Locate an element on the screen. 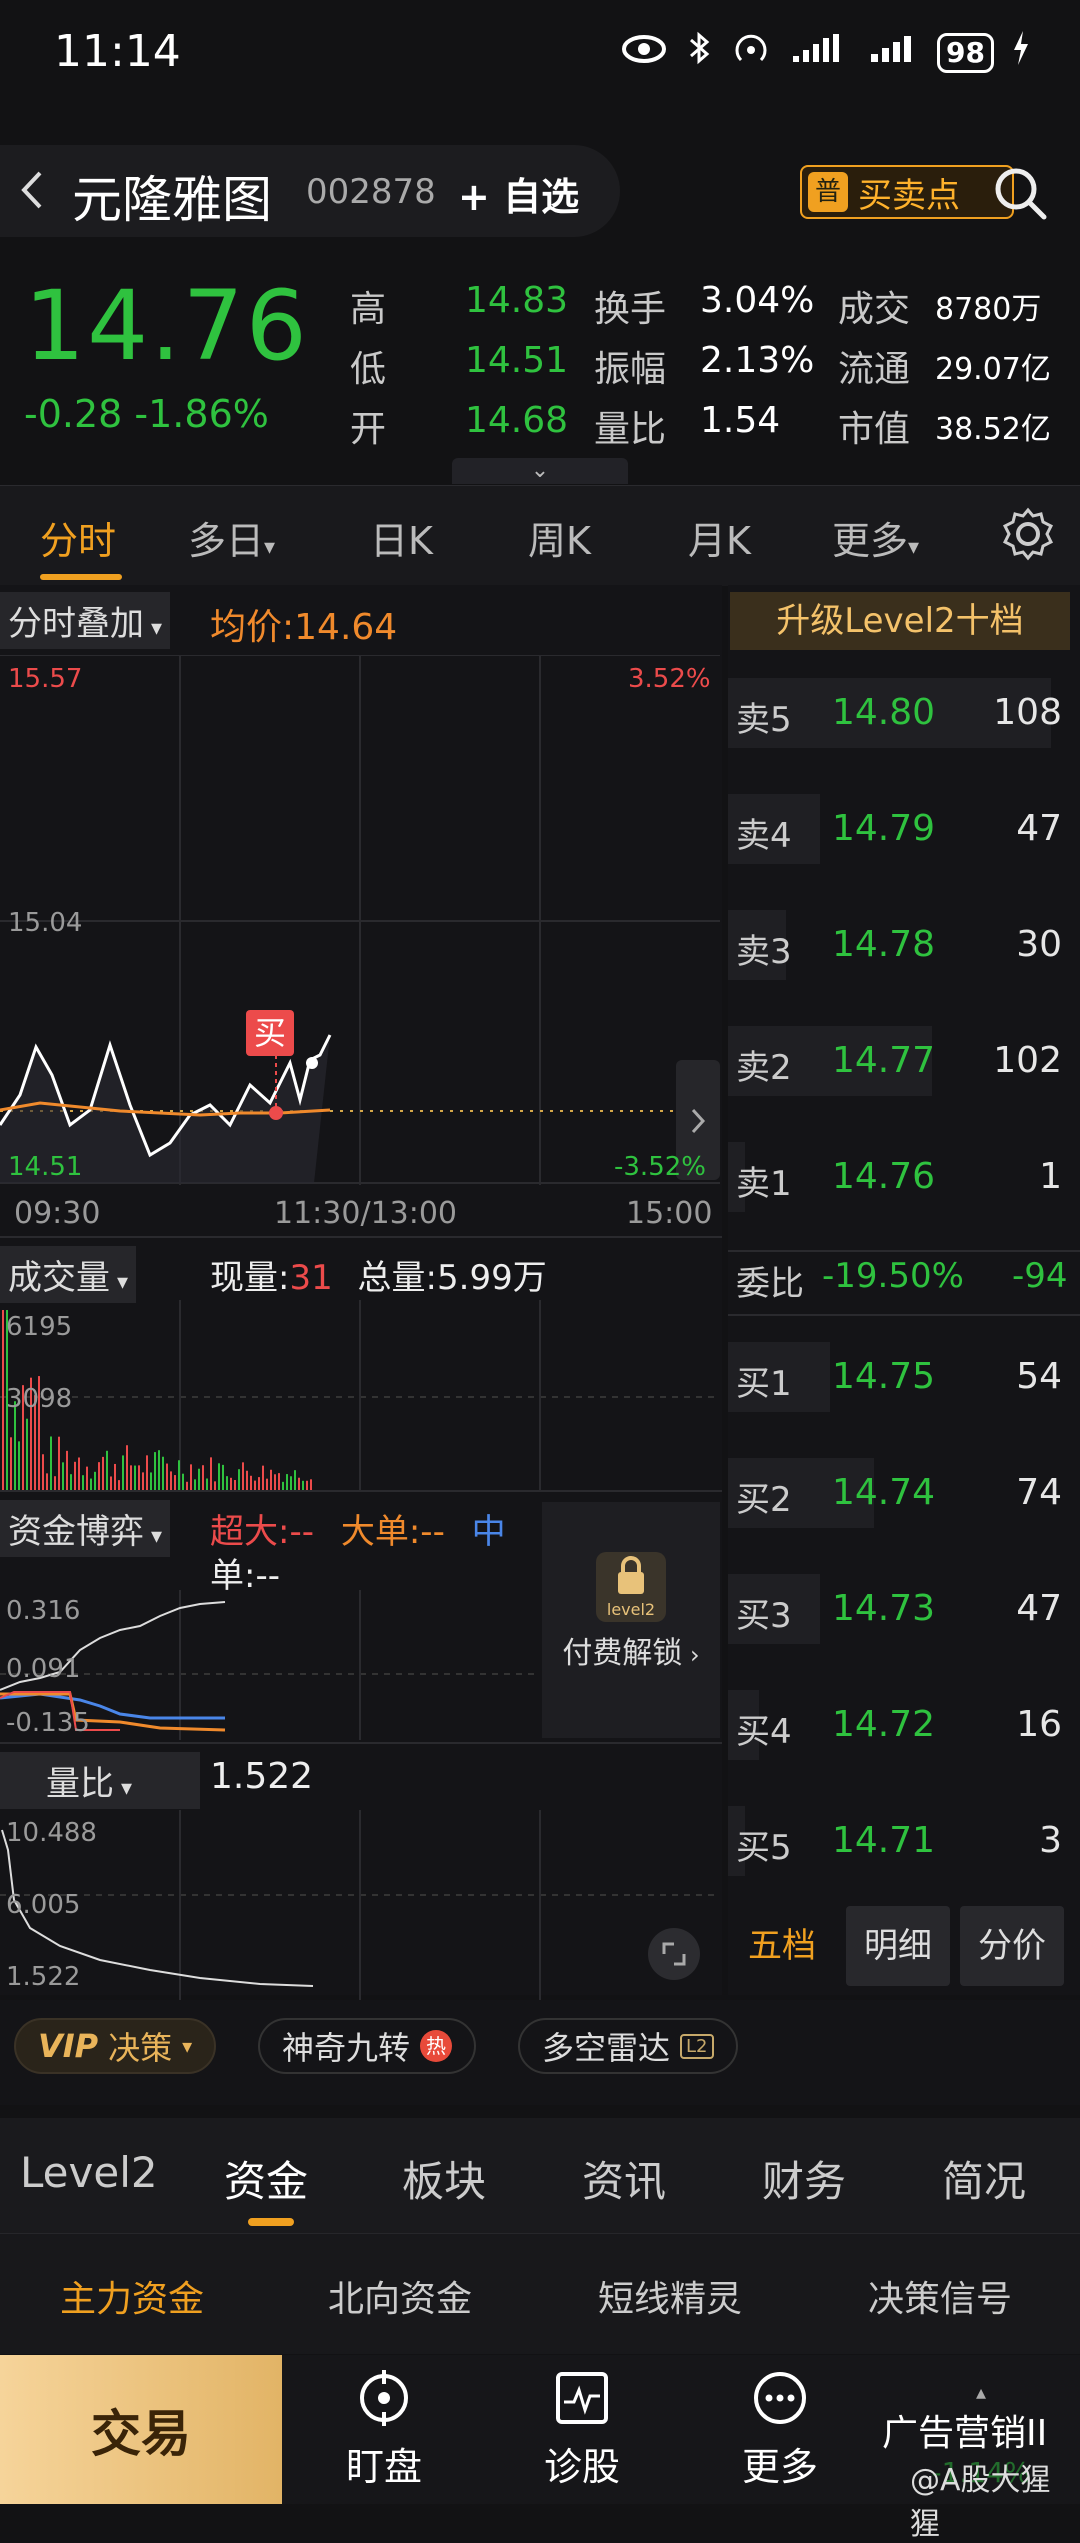 The image size is (1080, 2543). stat-value: 29.07亿 is located at coordinates (993, 369).